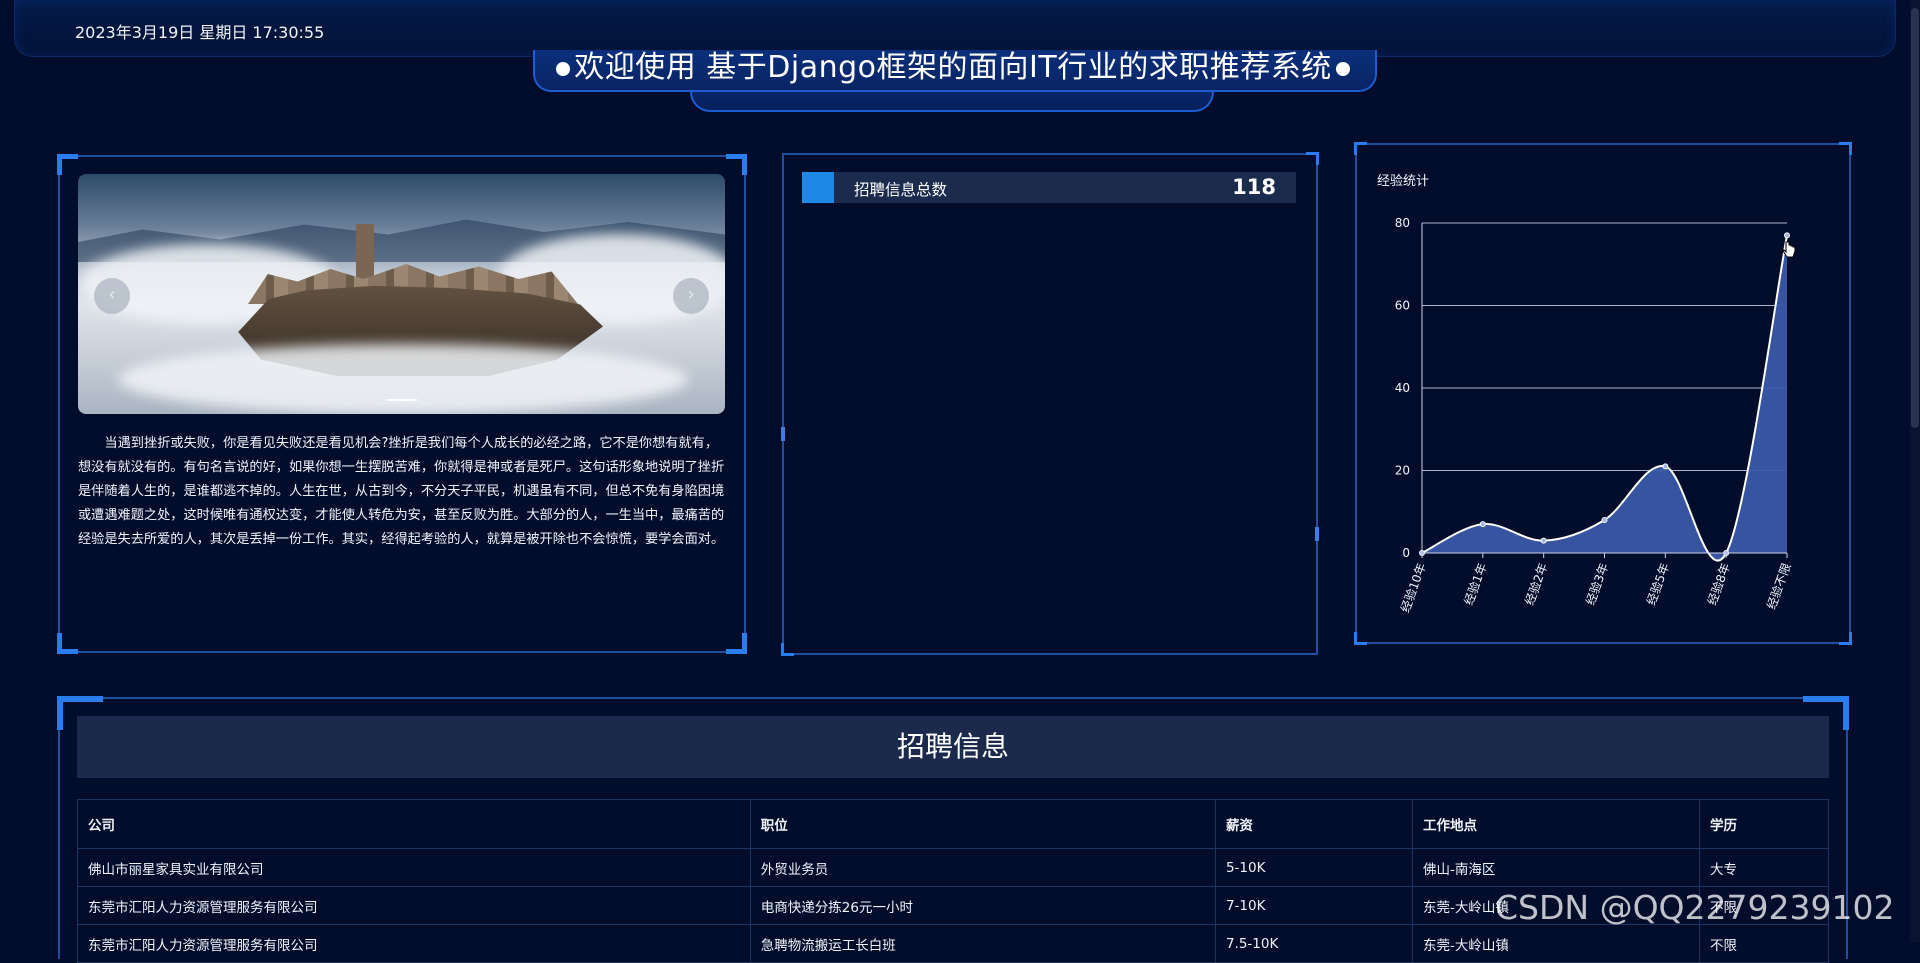  Describe the element at coordinates (982, 943) in the screenshot. I see `cell-position: 急聘物流搬运工长白班` at that location.